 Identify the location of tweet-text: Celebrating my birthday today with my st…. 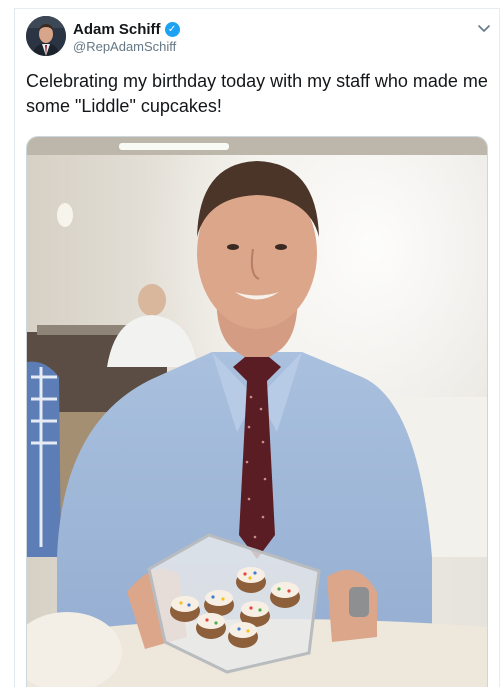
(257, 93).